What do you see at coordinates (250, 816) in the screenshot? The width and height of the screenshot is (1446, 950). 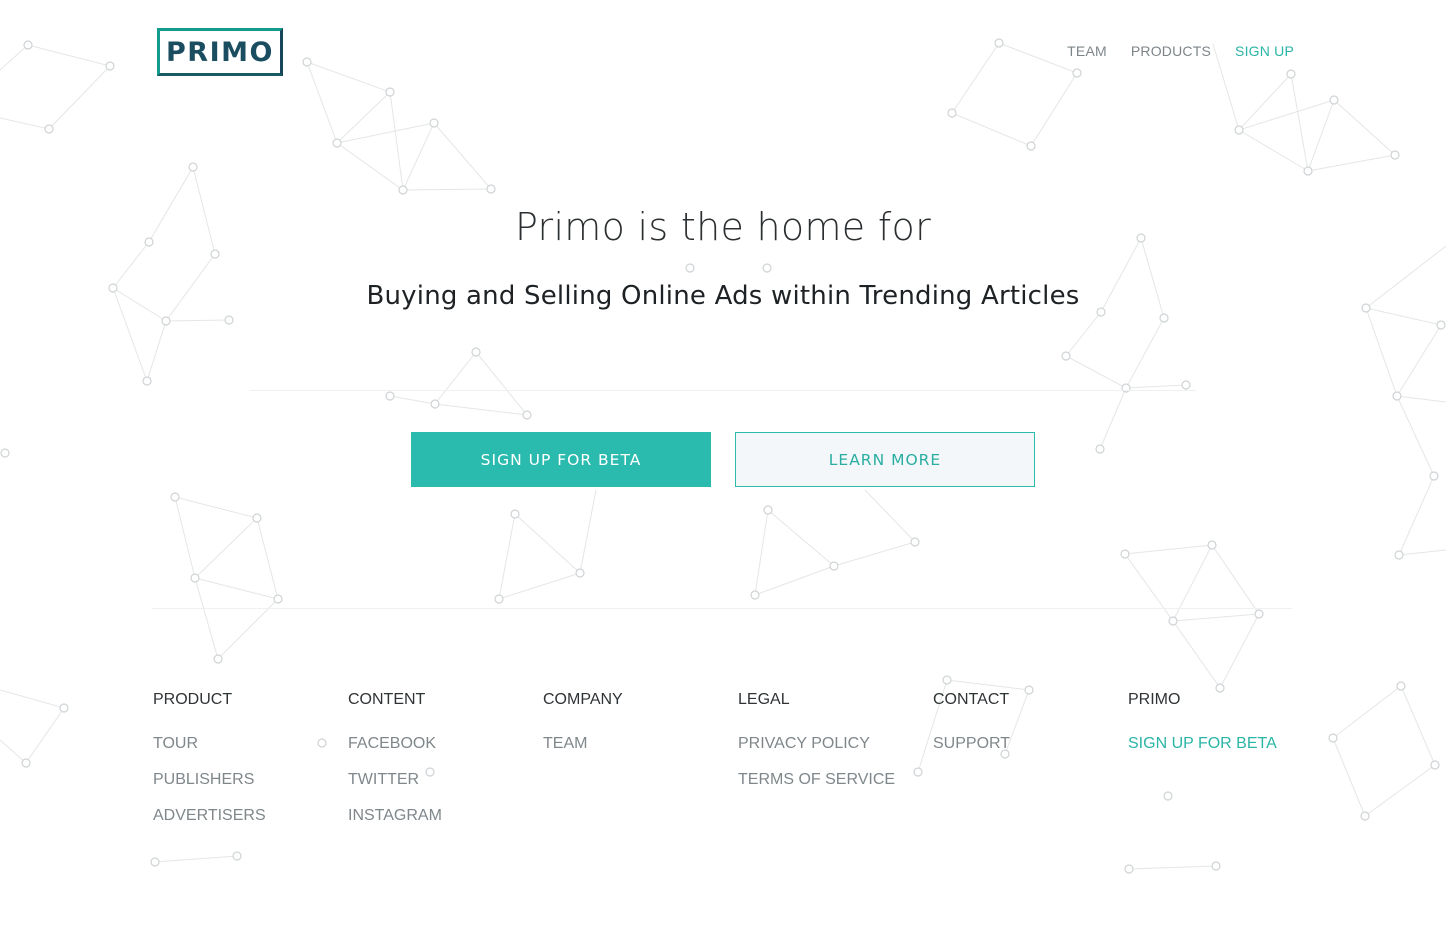 I see `footer-link-advertisers: ADVERTISERS` at bounding box center [250, 816].